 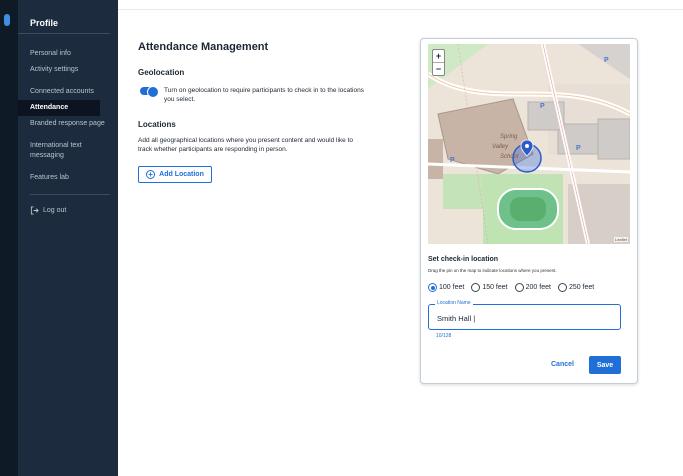 What do you see at coordinates (157, 124) in the screenshot?
I see `locations-heading: Locations` at bounding box center [157, 124].